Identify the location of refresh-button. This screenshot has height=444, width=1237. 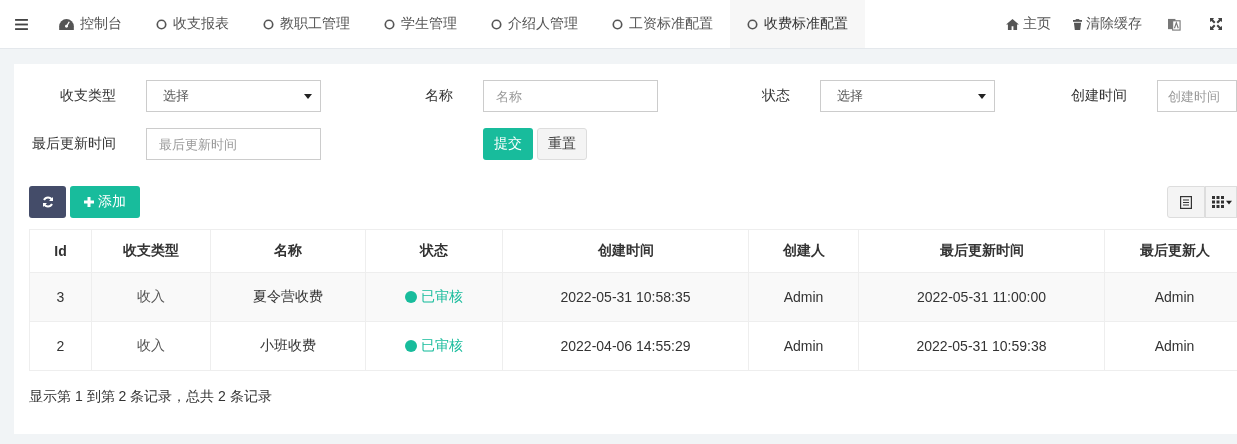
(47, 202).